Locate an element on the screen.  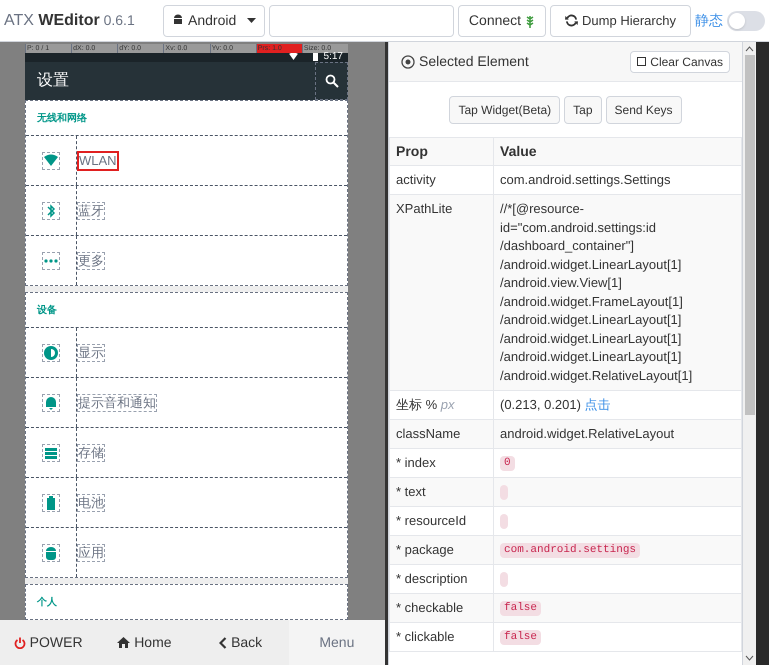
power-button: POWER is located at coordinates (48, 642).